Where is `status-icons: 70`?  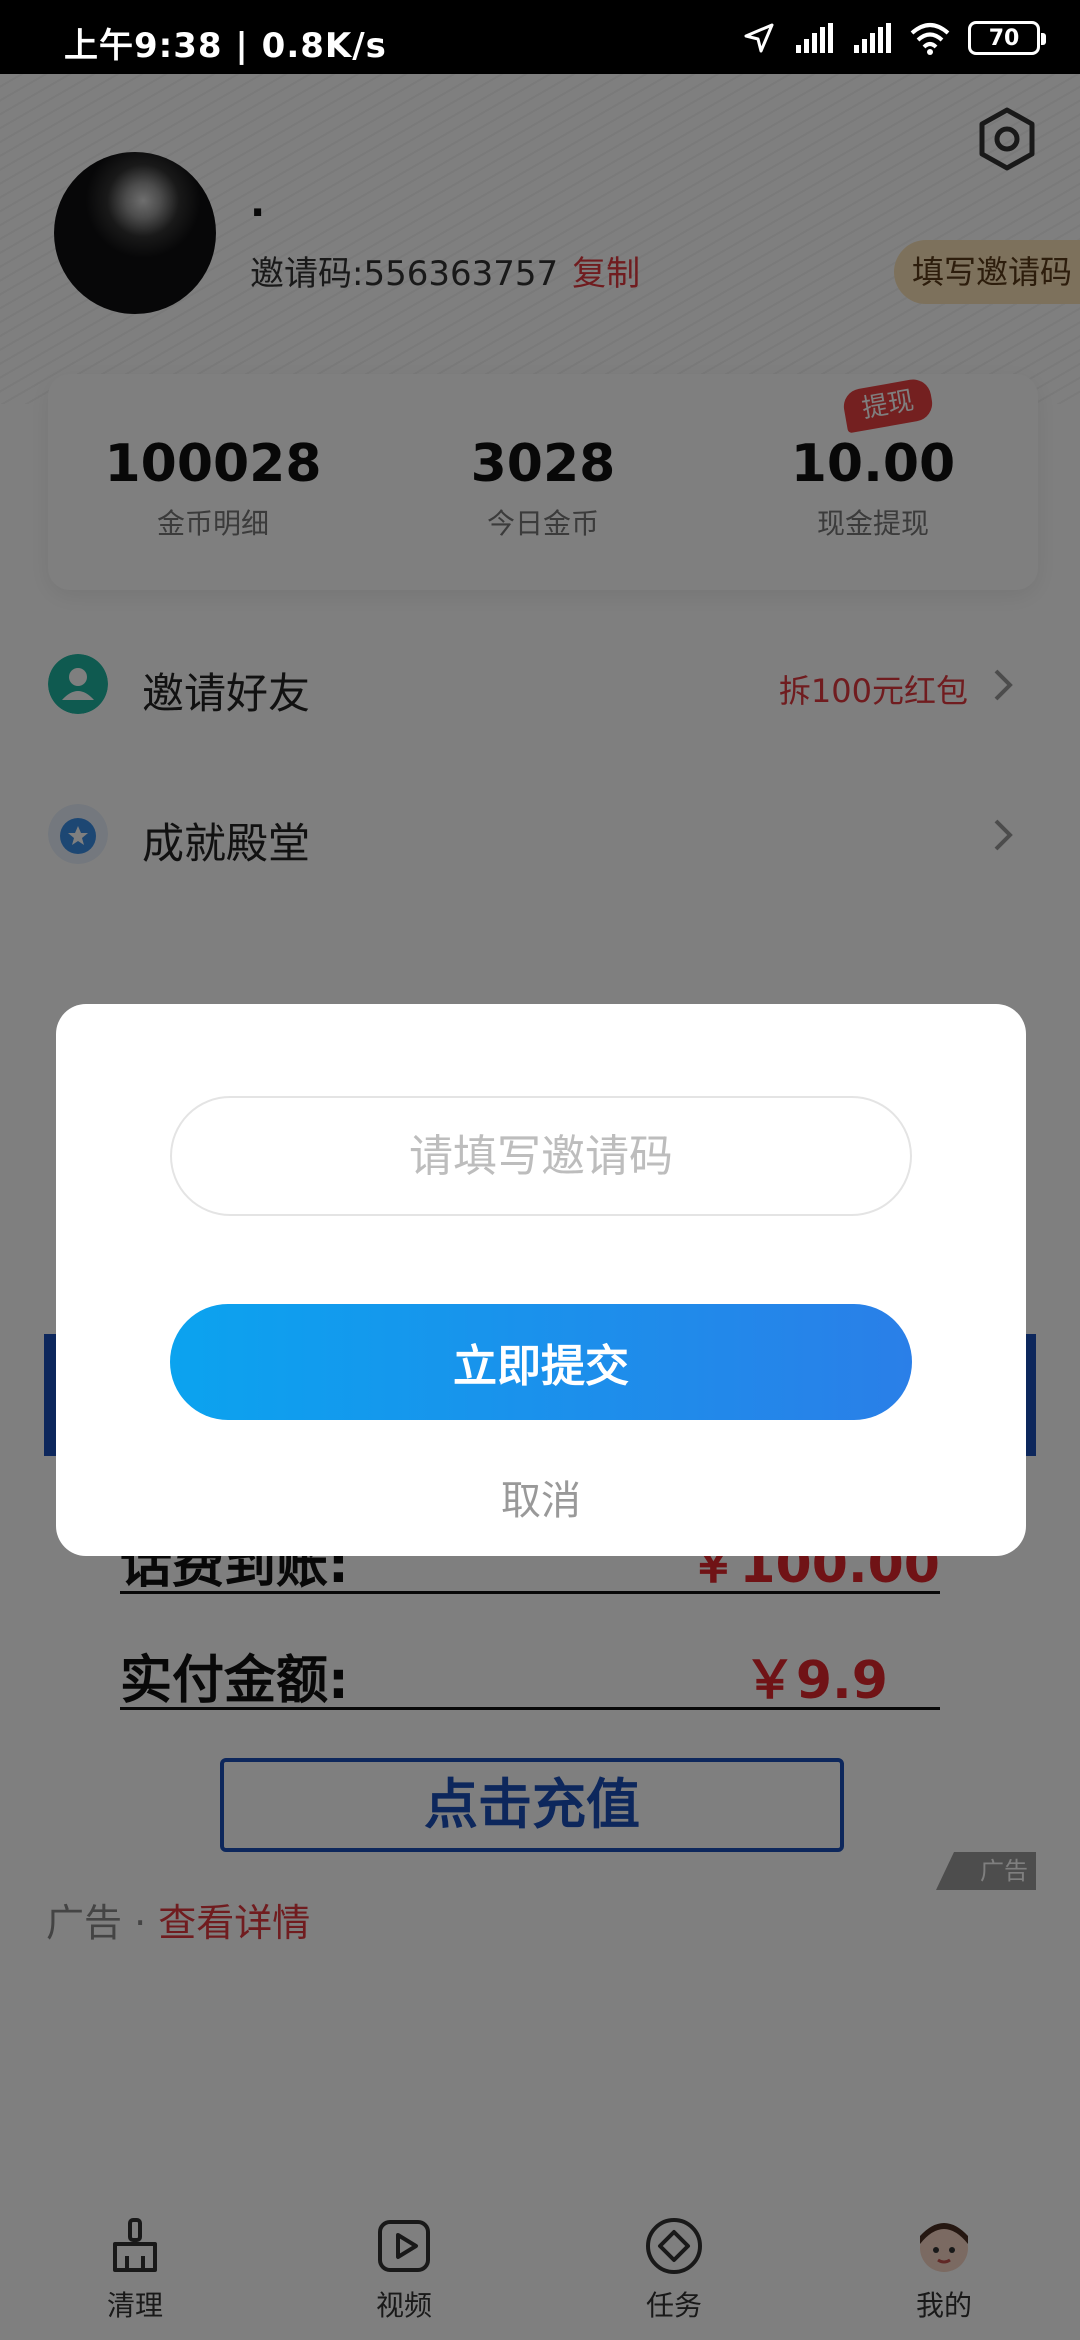
status-icons: 70 is located at coordinates (894, 38).